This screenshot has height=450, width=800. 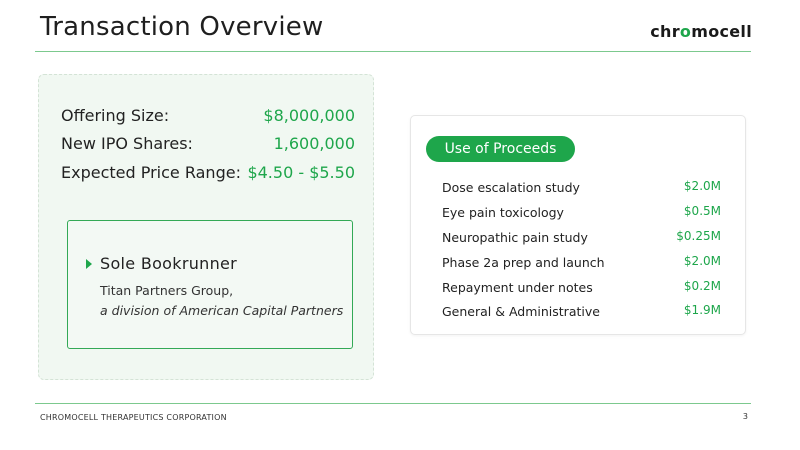 I want to click on proceeds-item-label: General & Administrative, so click(x=521, y=311).